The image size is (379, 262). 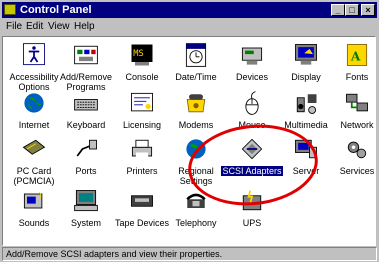 What do you see at coordinates (34, 176) in the screenshot?
I see `item-label: PC Card (PCMCIA)` at bounding box center [34, 176].